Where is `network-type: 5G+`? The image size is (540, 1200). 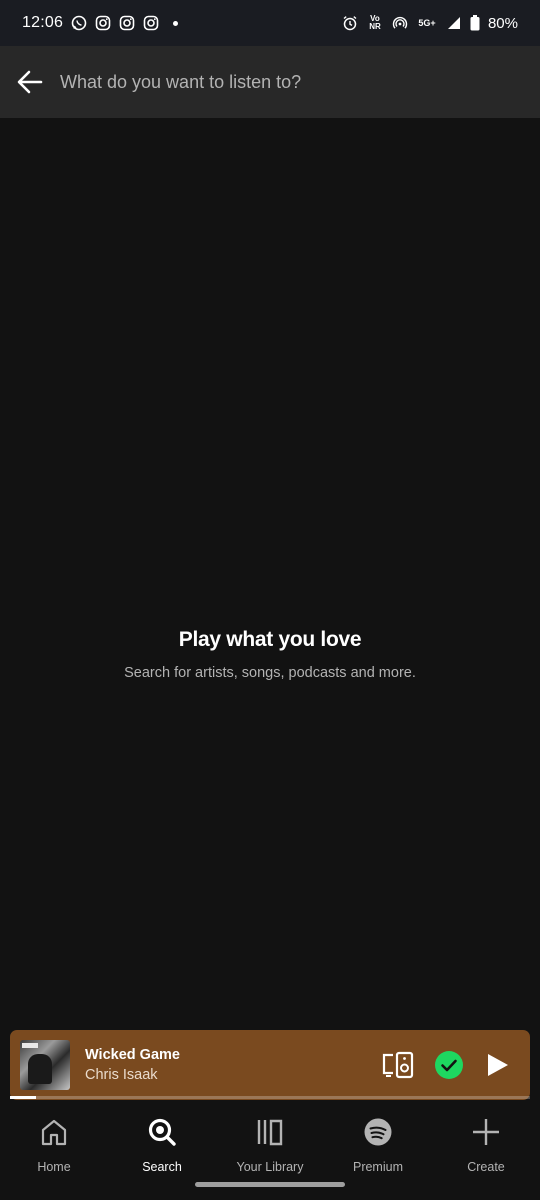 network-type: 5G+ is located at coordinates (427, 23).